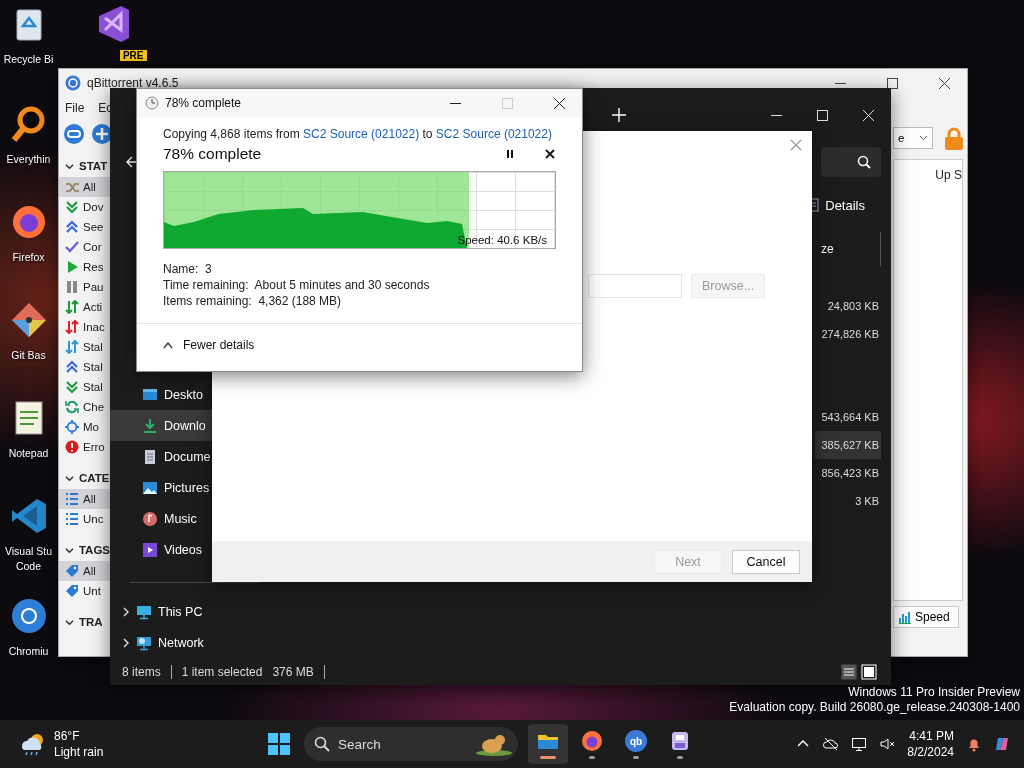 The width and height of the screenshot is (1024, 768). Describe the element at coordinates (181, 643) in the screenshot. I see `tree-item: Network` at that location.